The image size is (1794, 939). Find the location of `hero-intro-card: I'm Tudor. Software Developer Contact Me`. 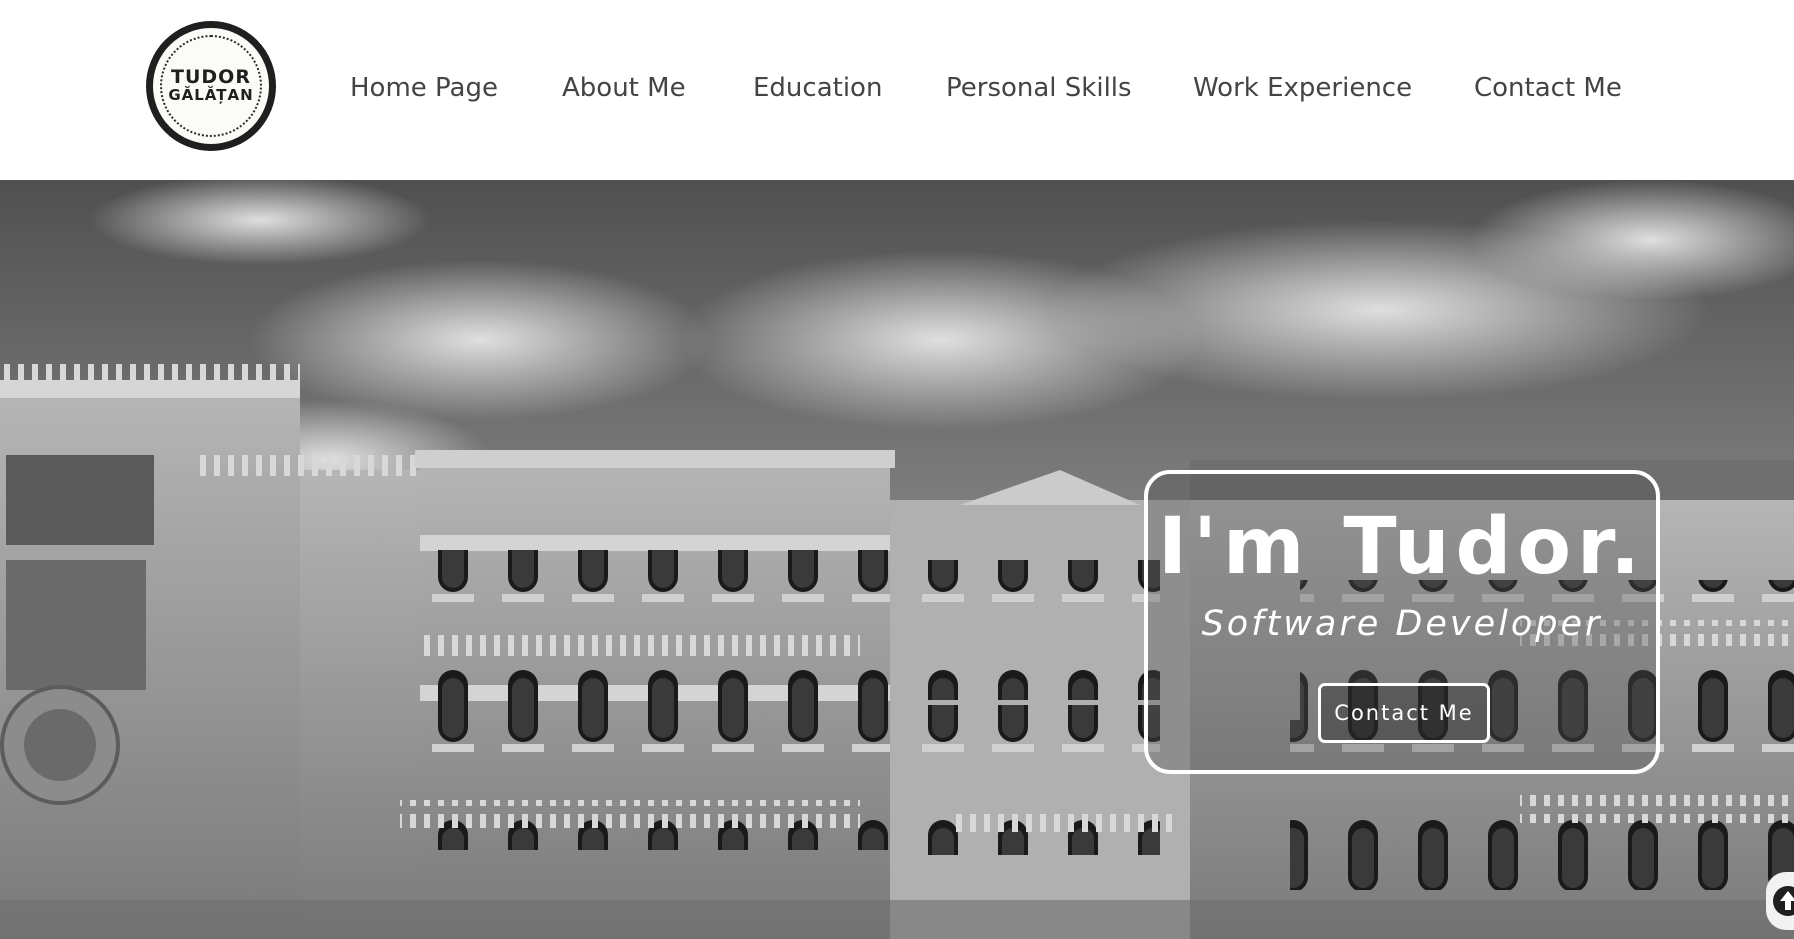

hero-intro-card: I'm Tudor. Software Developer Contact Me is located at coordinates (1402, 622).